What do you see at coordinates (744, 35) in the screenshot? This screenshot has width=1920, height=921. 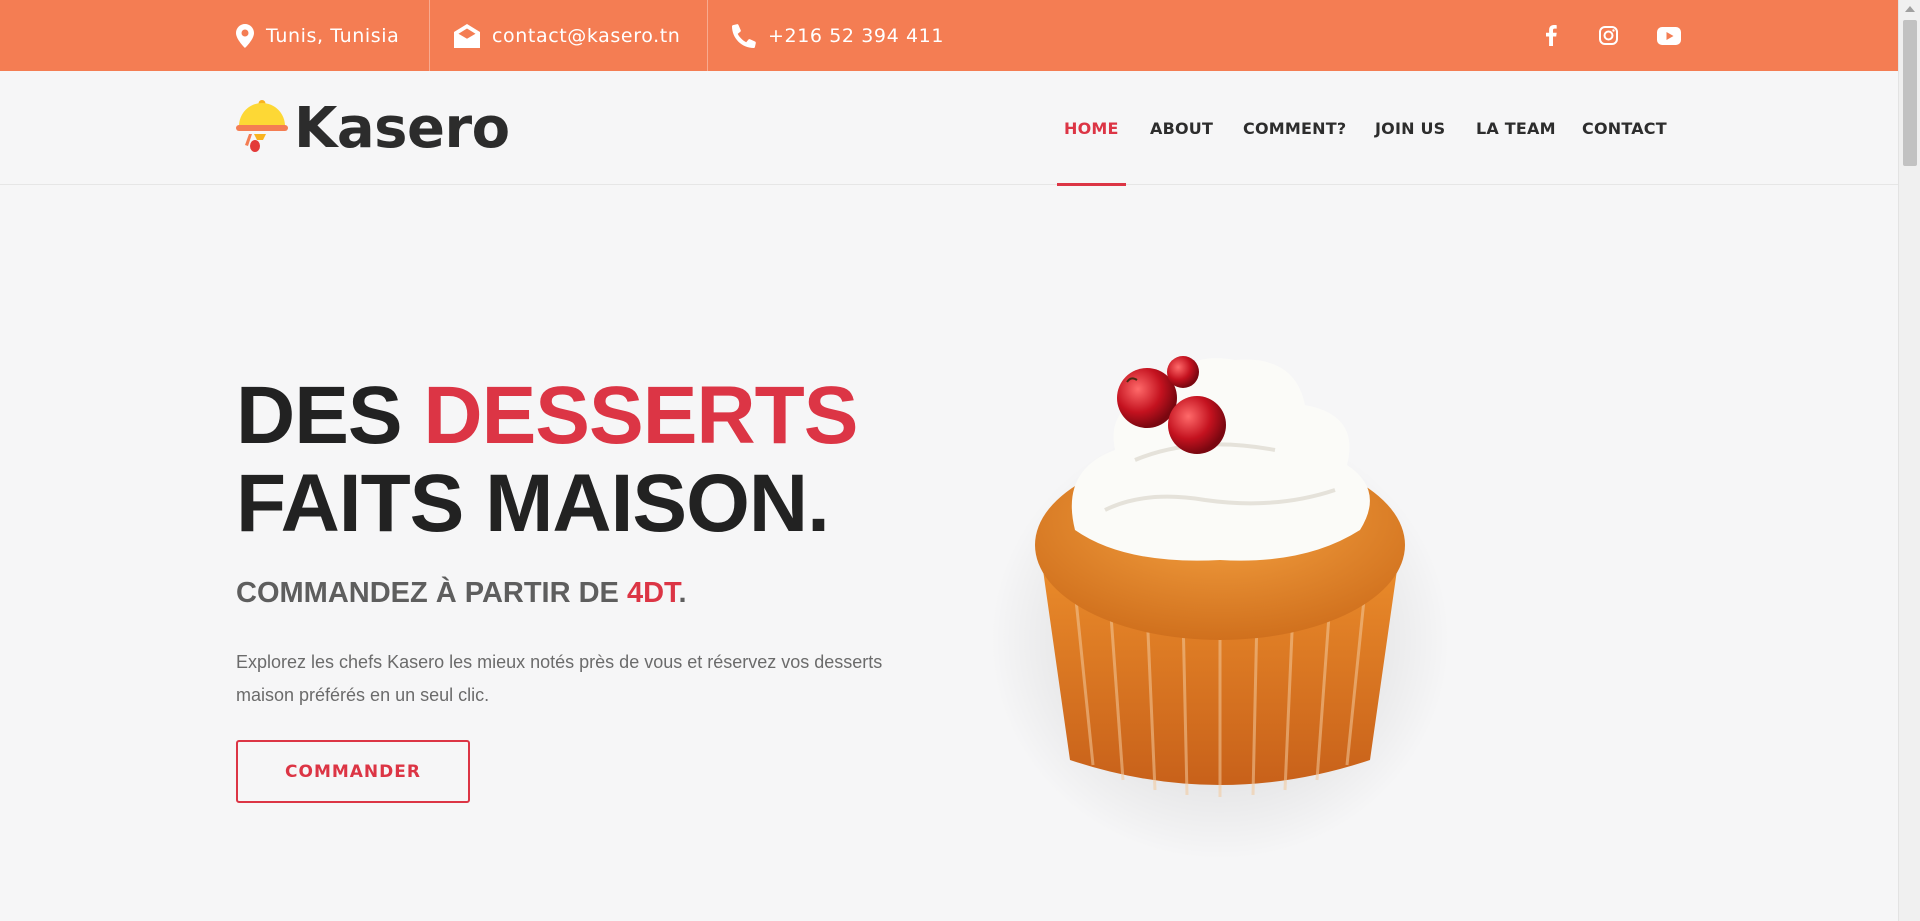 I see `phone-icon` at bounding box center [744, 35].